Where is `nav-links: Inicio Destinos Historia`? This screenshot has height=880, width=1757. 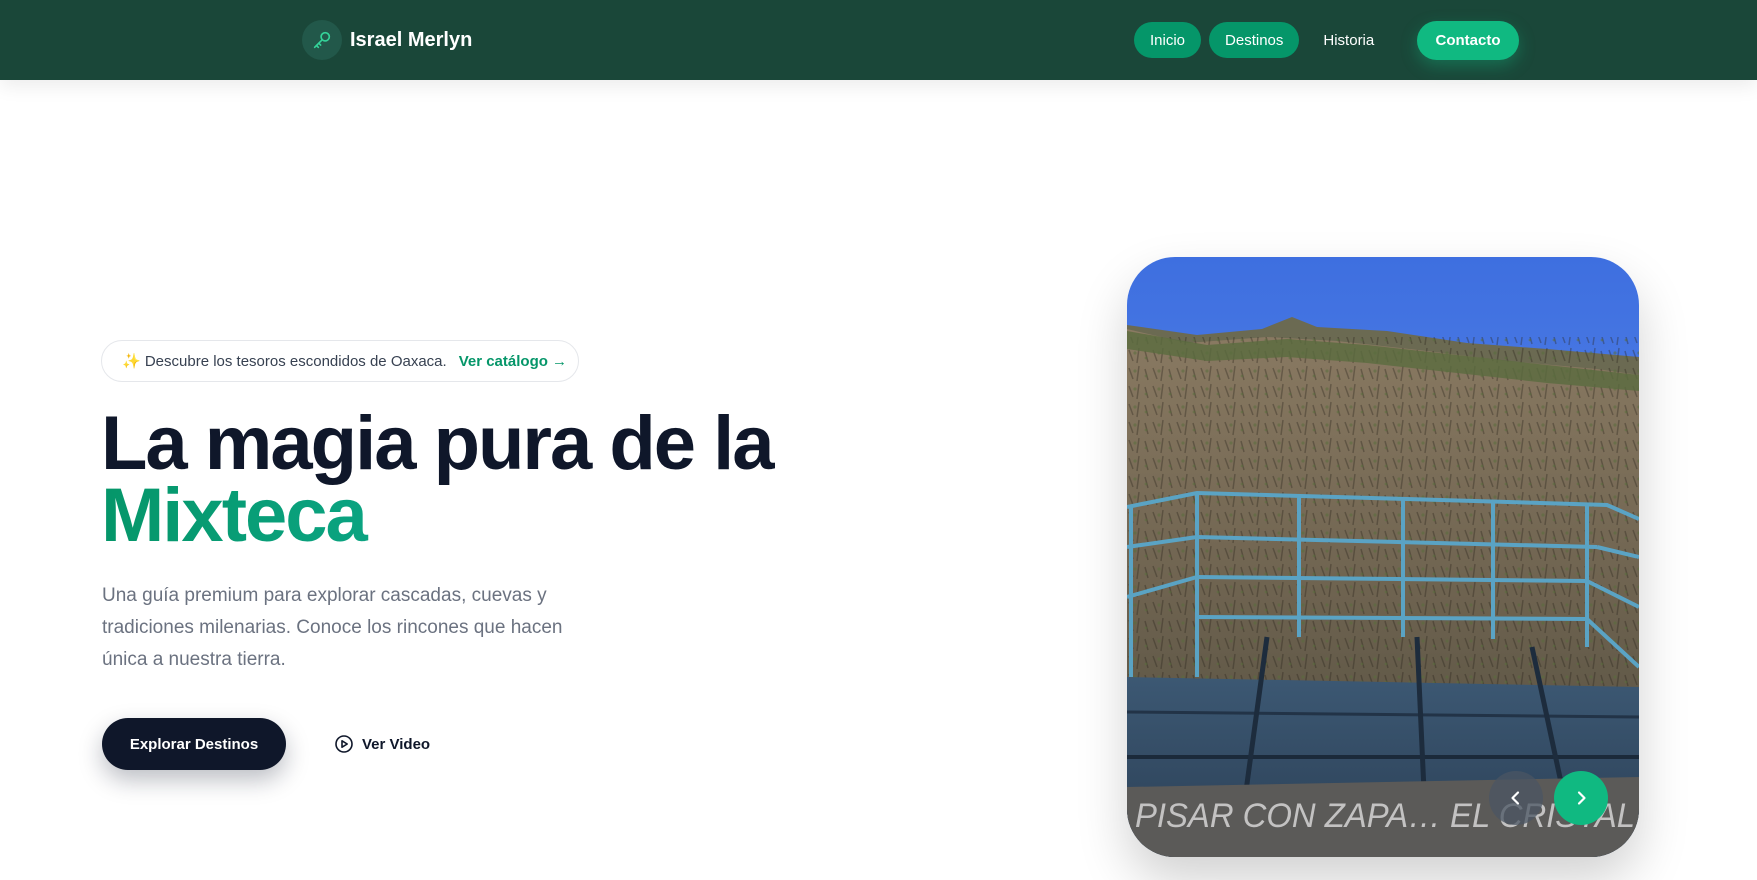
nav-links: Inicio Destinos Historia is located at coordinates (1262, 40).